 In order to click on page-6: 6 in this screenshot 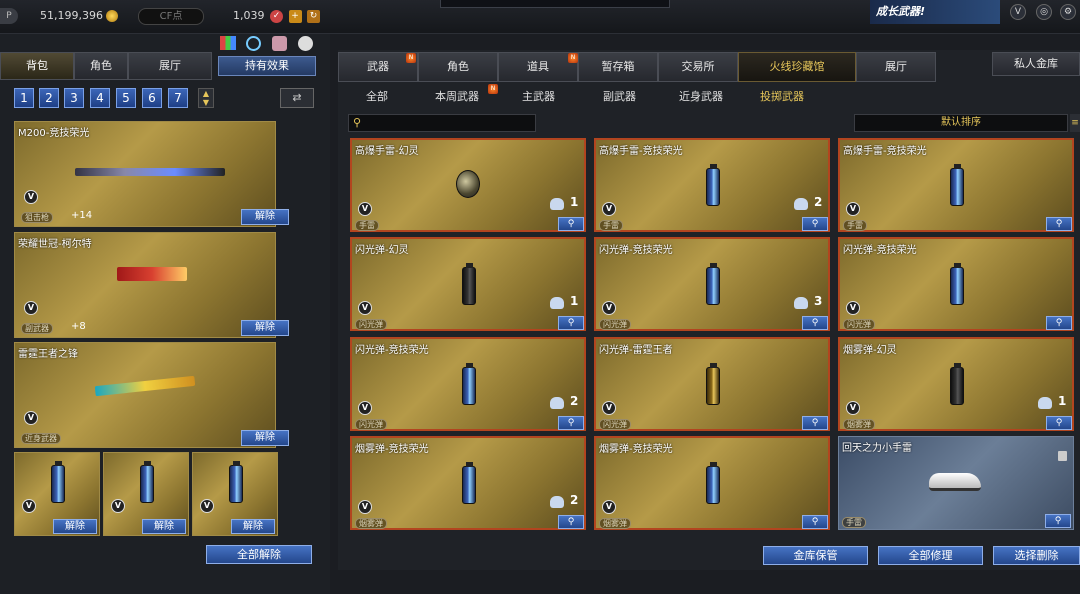, I will do `click(152, 98)`.